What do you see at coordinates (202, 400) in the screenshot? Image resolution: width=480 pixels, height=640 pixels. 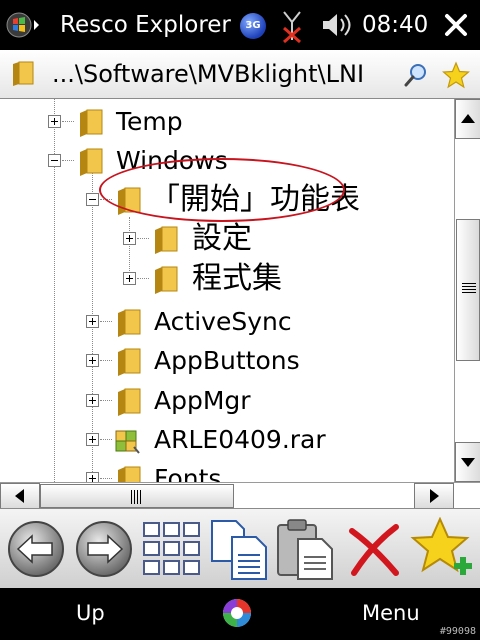 I see `tree-item-label: AppMgr` at bounding box center [202, 400].